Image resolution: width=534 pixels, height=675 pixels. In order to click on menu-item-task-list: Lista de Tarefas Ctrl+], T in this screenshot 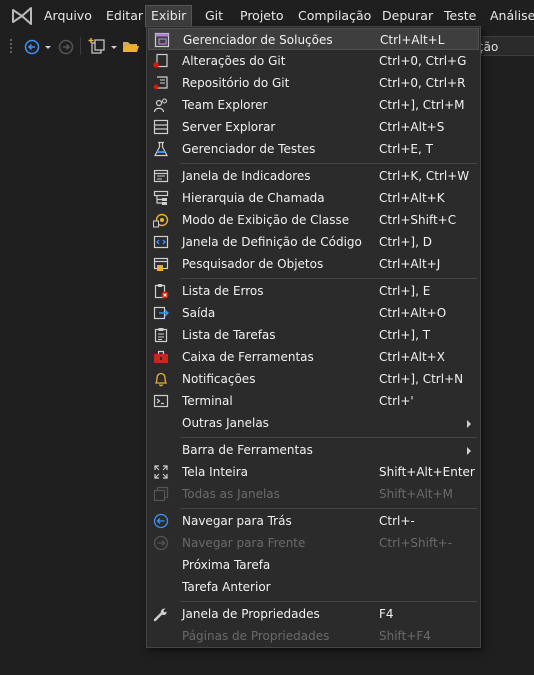, I will do `click(313, 335)`.